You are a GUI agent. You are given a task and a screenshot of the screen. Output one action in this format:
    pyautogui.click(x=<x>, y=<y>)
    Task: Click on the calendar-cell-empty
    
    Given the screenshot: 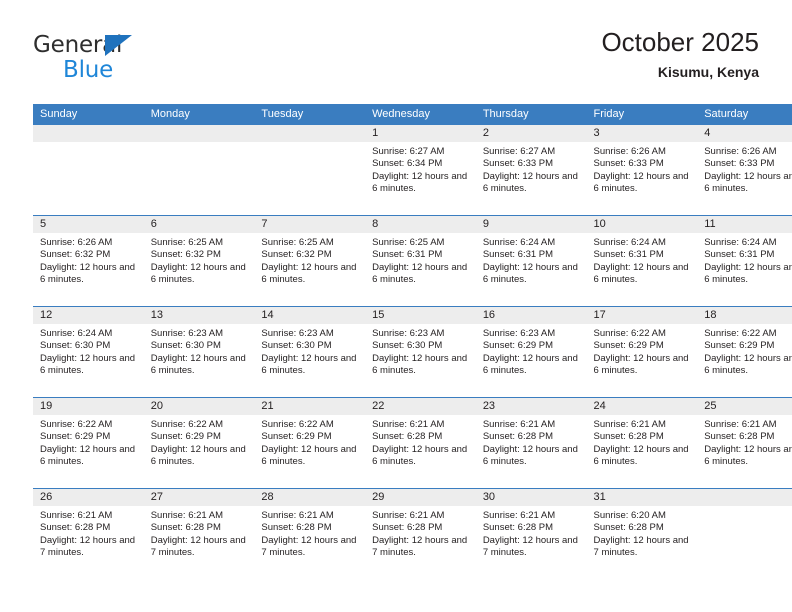 What is the action you would take?
    pyautogui.click(x=88, y=170)
    